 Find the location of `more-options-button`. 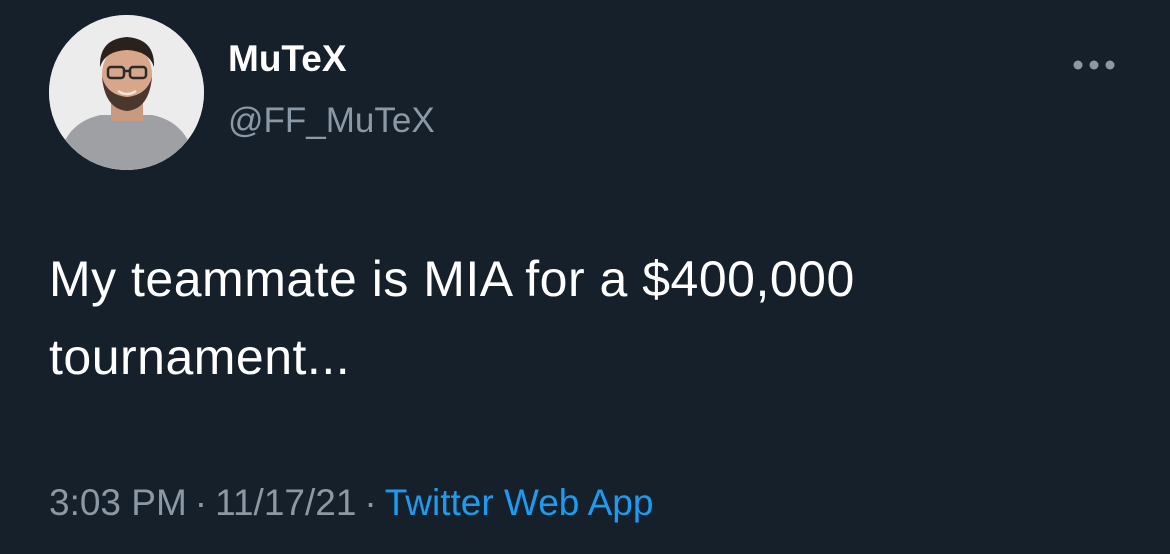

more-options-button is located at coordinates (1094, 65).